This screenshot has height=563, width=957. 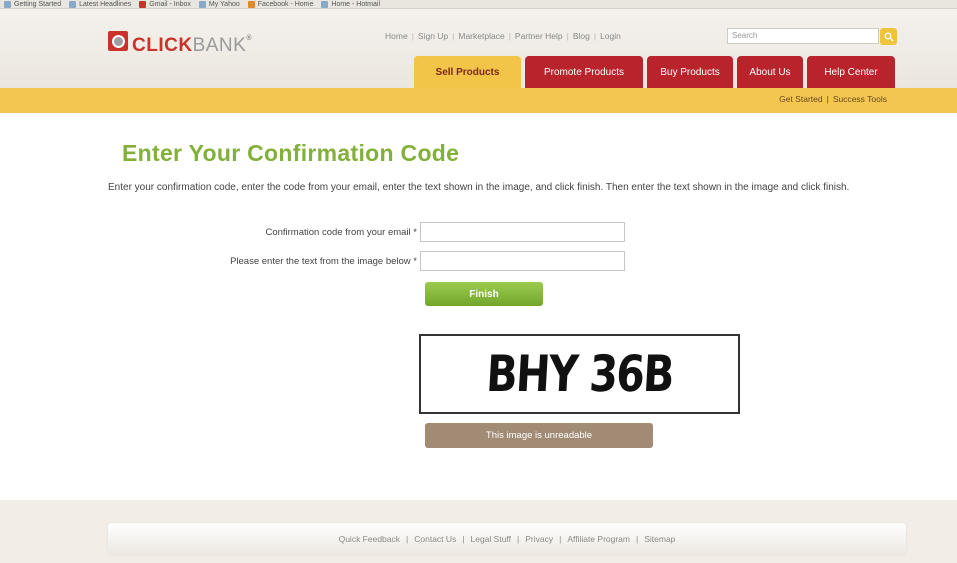 I want to click on bookmark-item: My Yahoo, so click(x=219, y=4).